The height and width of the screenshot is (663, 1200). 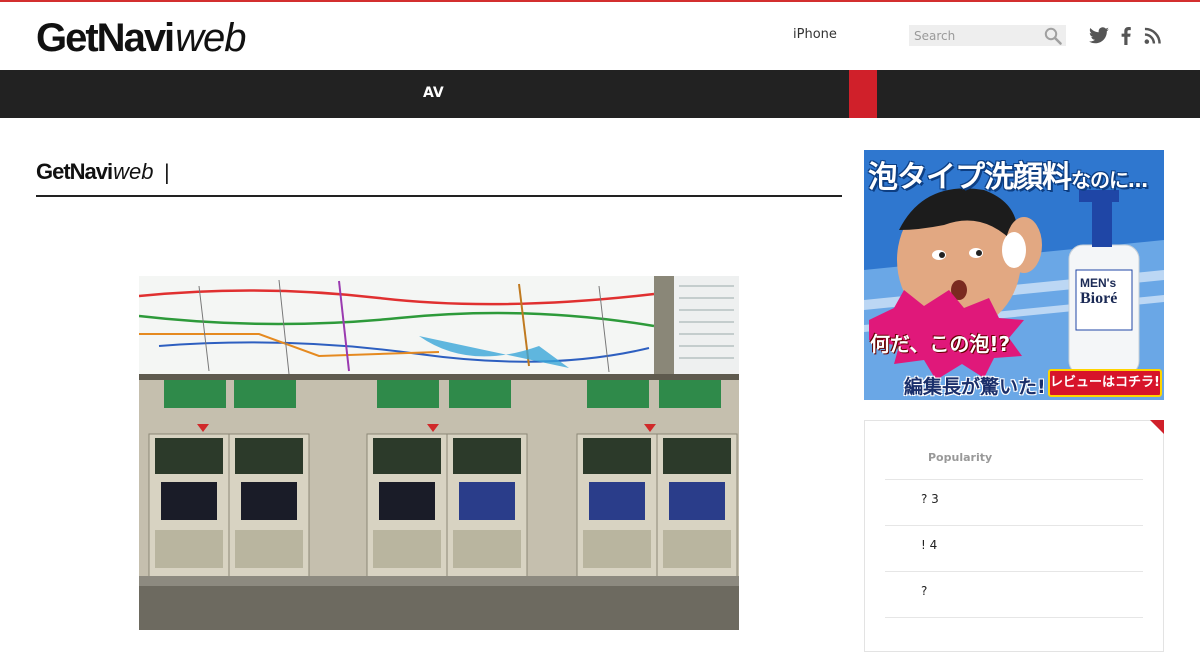 I want to click on list-item, so click(x=1014, y=640).